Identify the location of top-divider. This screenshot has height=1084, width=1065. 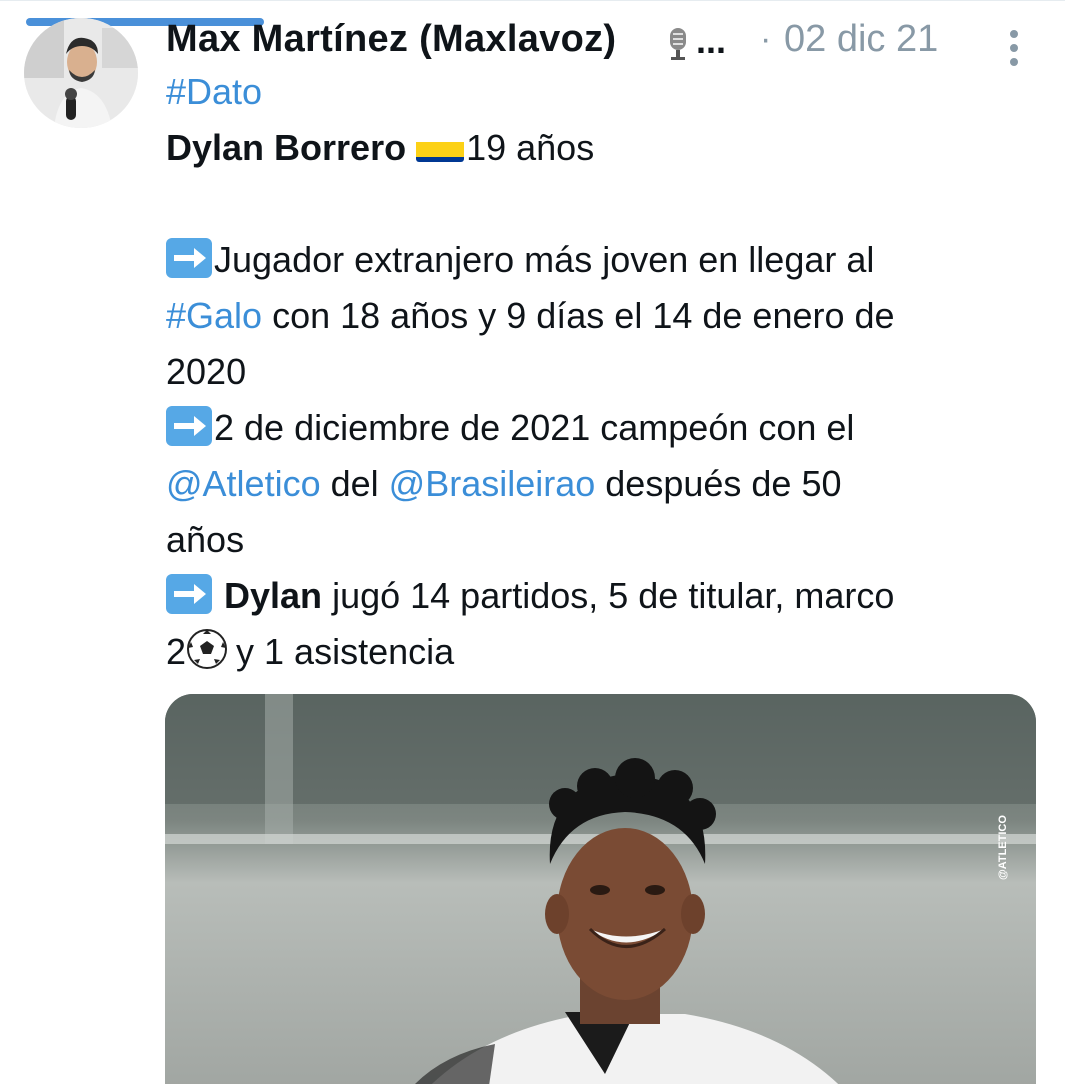
(532, 0).